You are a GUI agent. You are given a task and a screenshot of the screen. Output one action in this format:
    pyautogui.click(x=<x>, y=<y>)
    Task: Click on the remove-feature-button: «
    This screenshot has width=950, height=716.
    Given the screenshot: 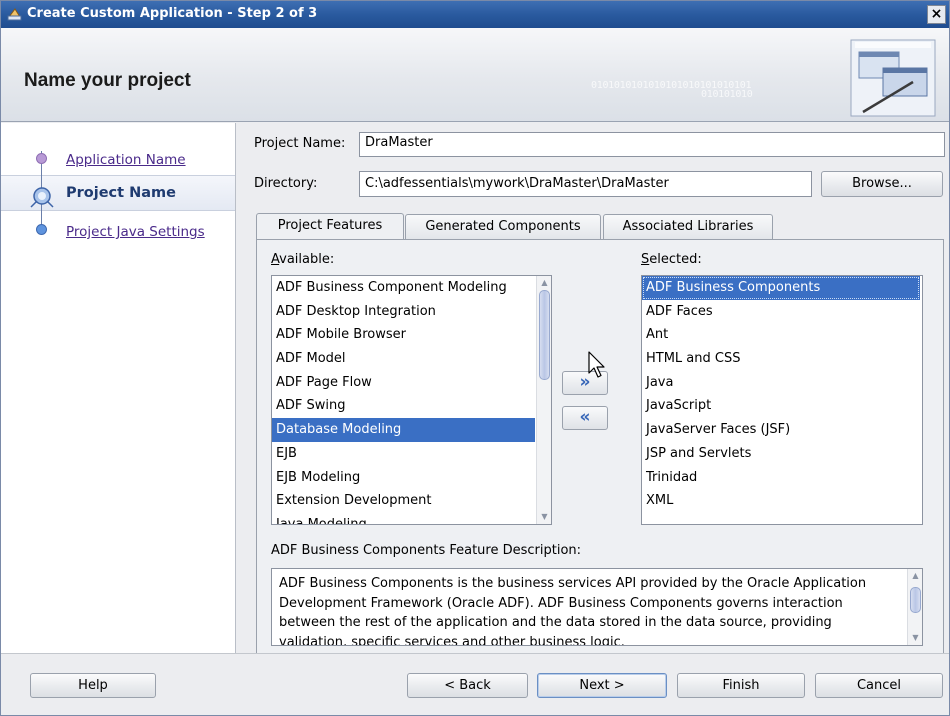 What is the action you would take?
    pyautogui.click(x=585, y=418)
    